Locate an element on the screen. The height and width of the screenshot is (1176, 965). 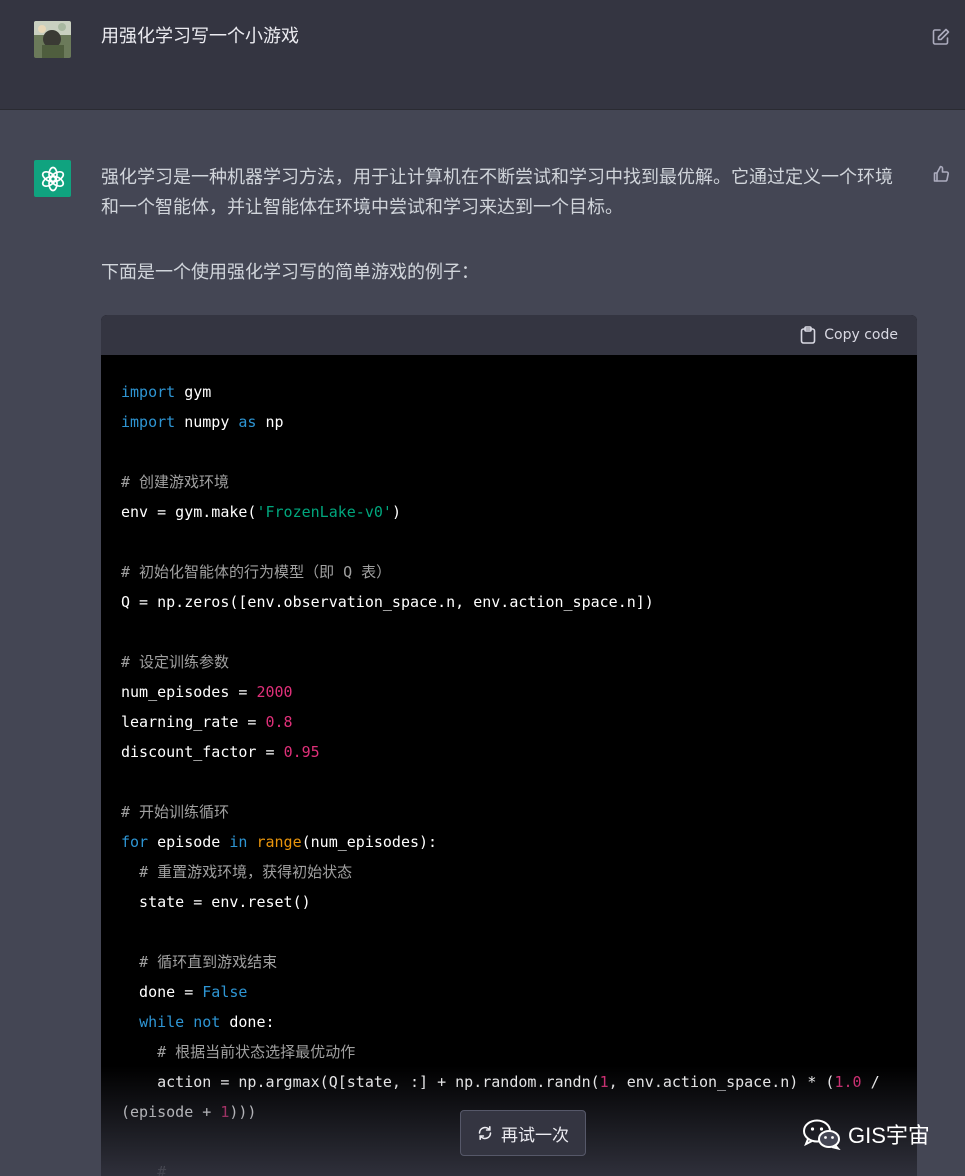
code-line: # 初始化智能体的行为模型（即 Q 表） is located at coordinates (256, 572).